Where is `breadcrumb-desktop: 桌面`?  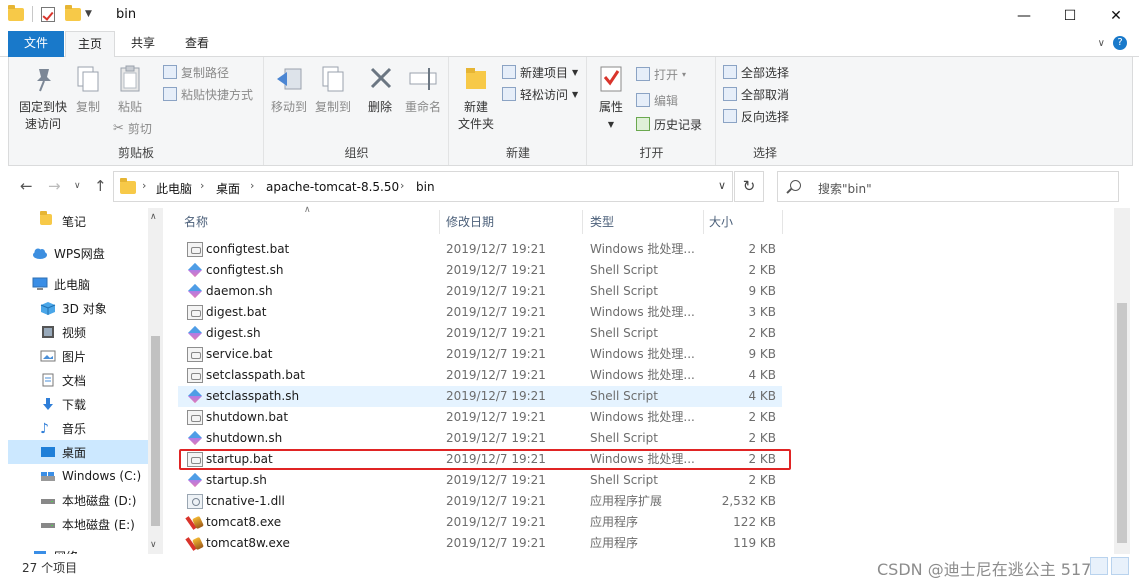
breadcrumb-desktop: 桌面 is located at coordinates (228, 188).